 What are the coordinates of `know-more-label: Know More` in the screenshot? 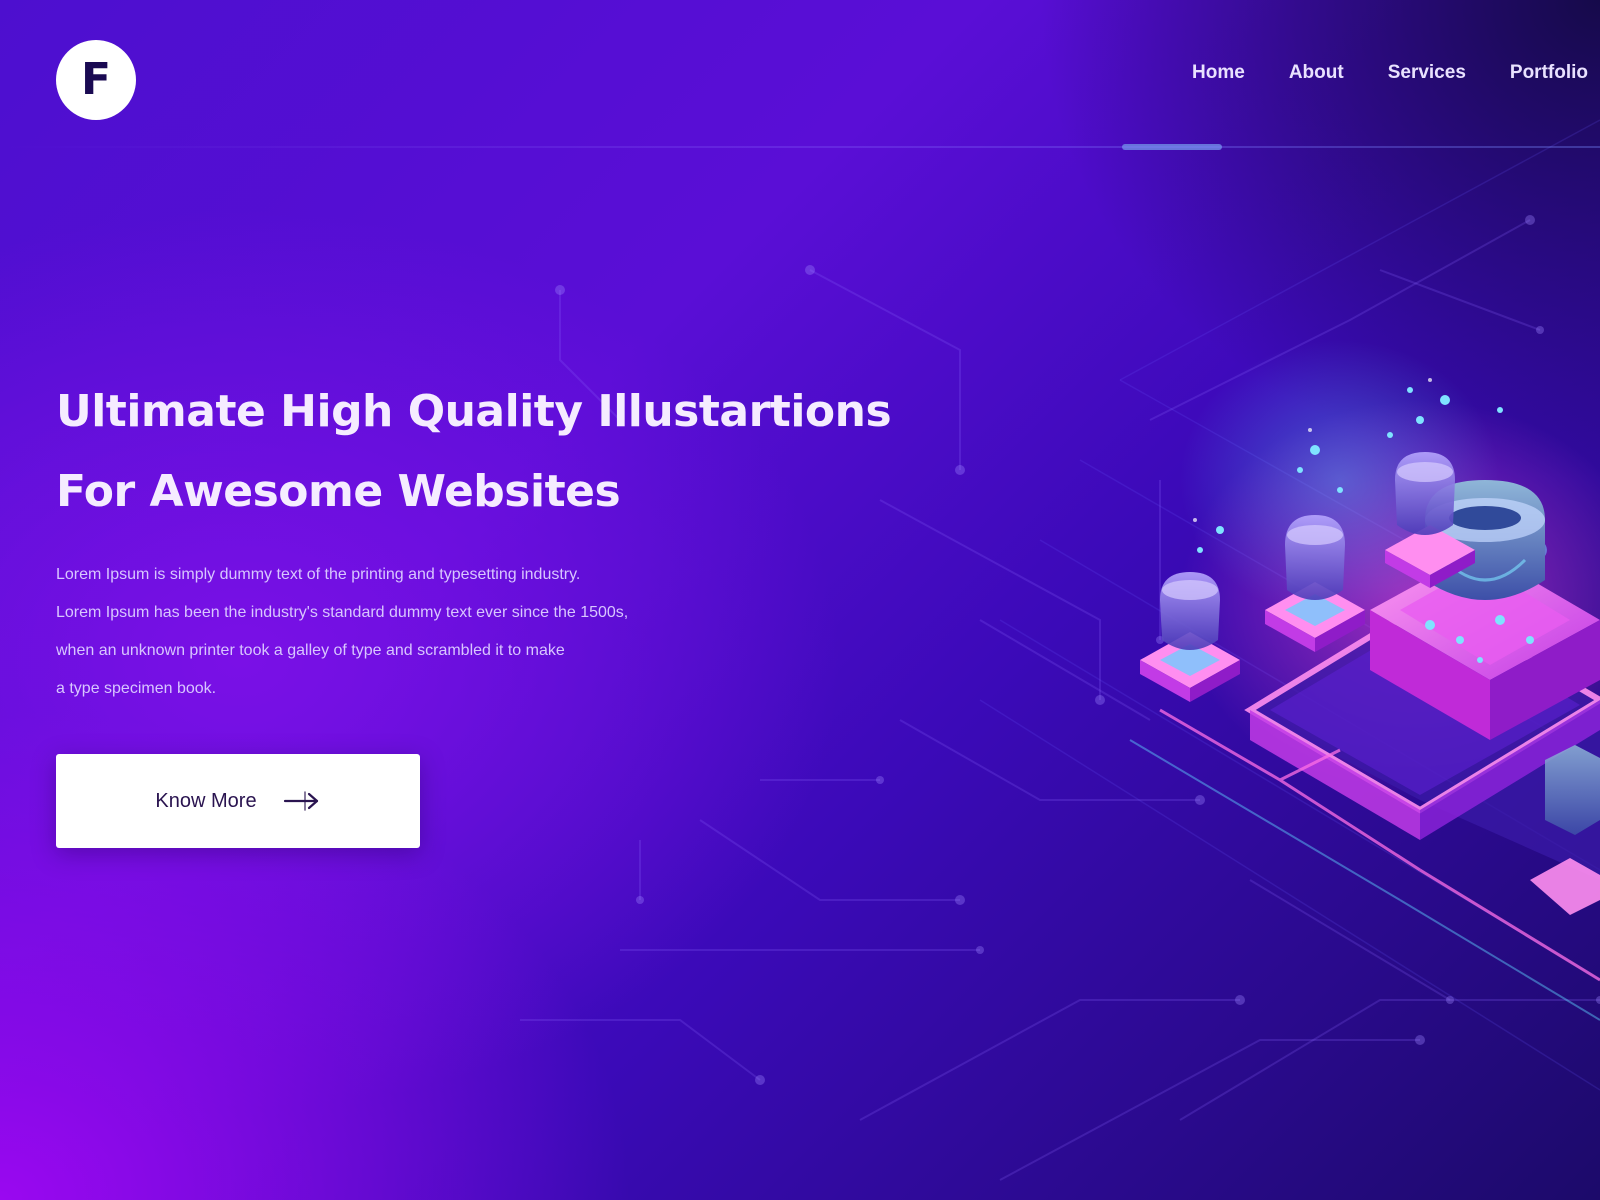 It's located at (206, 800).